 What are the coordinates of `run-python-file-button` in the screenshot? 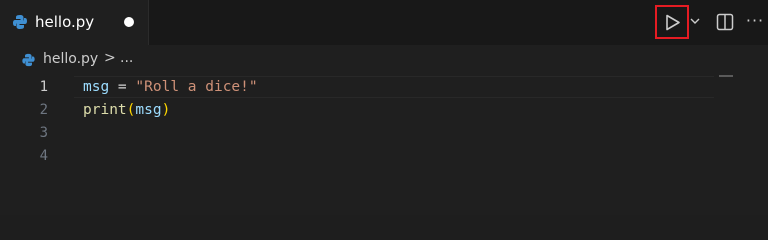 It's located at (672, 22).